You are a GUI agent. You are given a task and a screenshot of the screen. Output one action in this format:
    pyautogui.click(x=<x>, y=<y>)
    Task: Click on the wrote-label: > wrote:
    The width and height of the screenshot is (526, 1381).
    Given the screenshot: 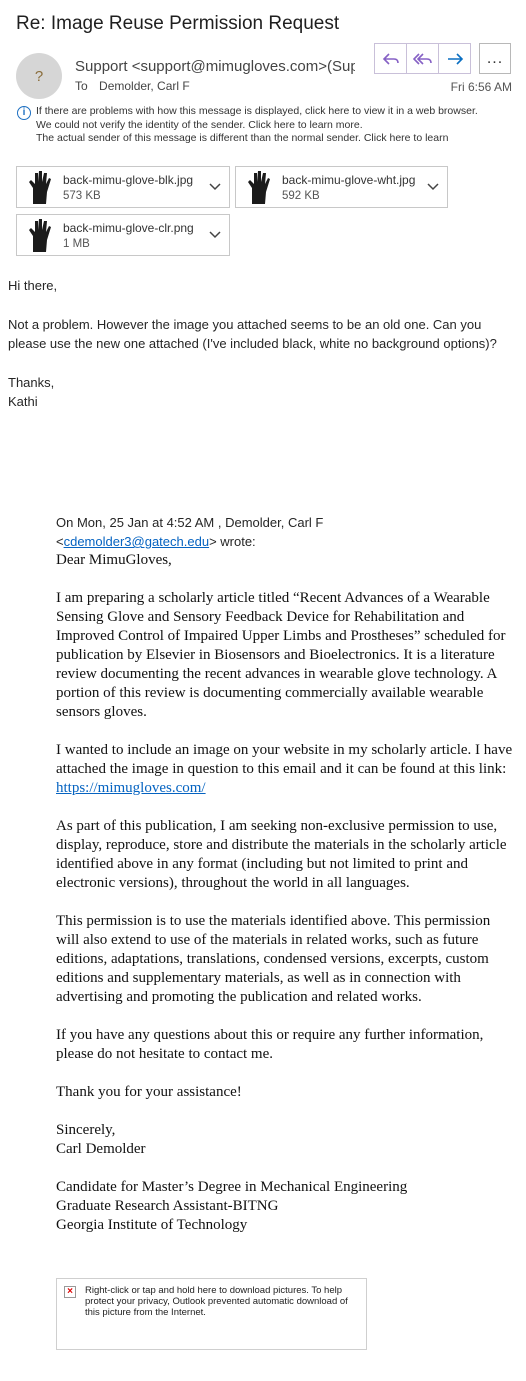 What is the action you would take?
    pyautogui.click(x=232, y=541)
    